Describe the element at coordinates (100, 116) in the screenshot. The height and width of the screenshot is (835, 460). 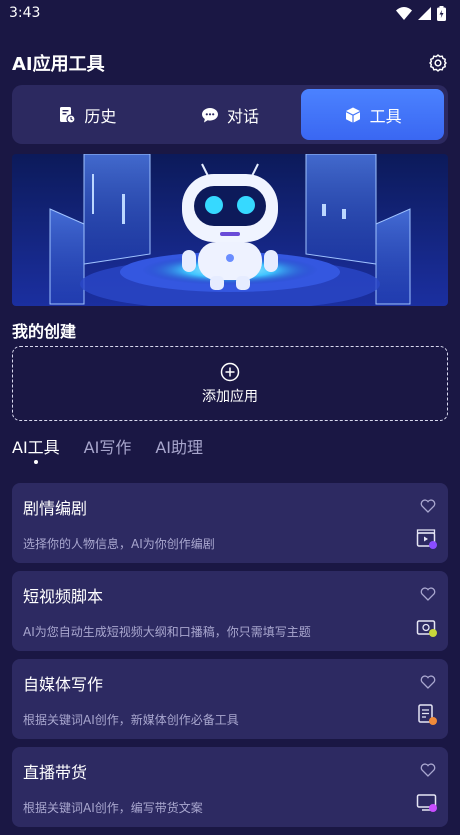
I see `segment-history-label: 历史` at that location.